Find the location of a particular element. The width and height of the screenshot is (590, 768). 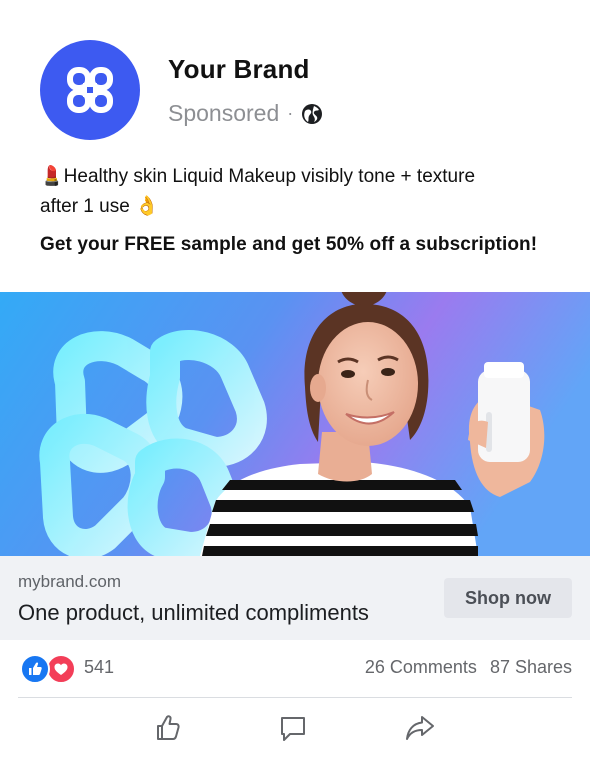

action-bar is located at coordinates (295, 727).